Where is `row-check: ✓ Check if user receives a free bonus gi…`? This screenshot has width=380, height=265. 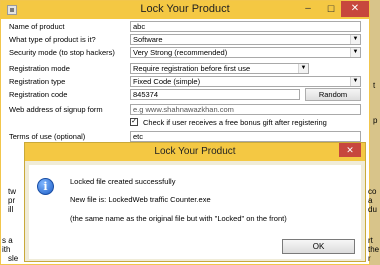
row-check: ✓ Check if user receives a free bonus gi… is located at coordinates (185, 122).